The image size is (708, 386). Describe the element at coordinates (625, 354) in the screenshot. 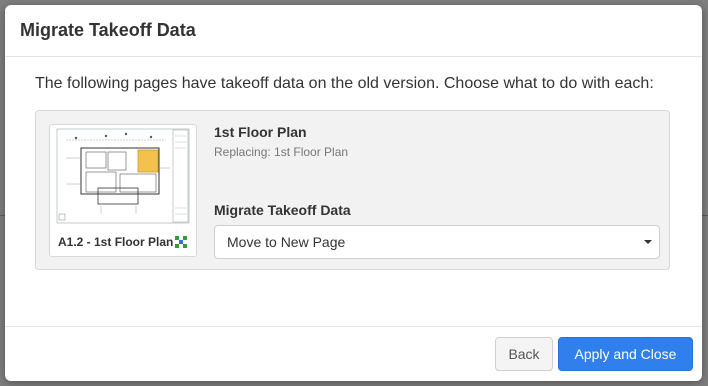

I see `apply-and-close-button: Apply and Close` at that location.